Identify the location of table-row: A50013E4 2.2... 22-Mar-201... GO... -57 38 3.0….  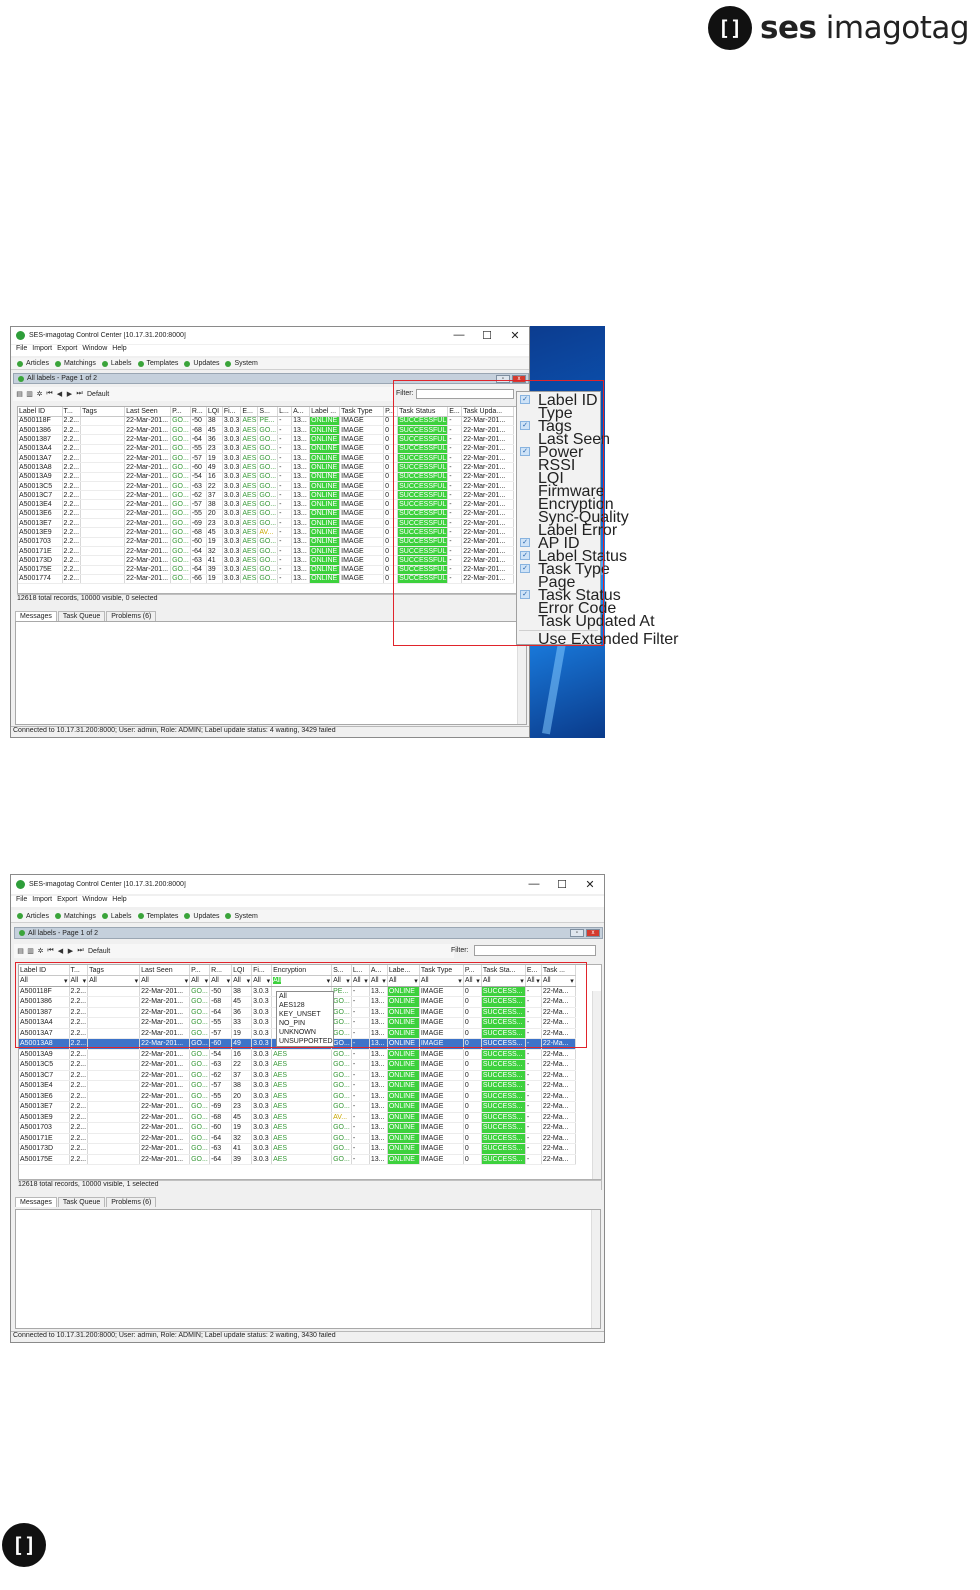
(297, 1086).